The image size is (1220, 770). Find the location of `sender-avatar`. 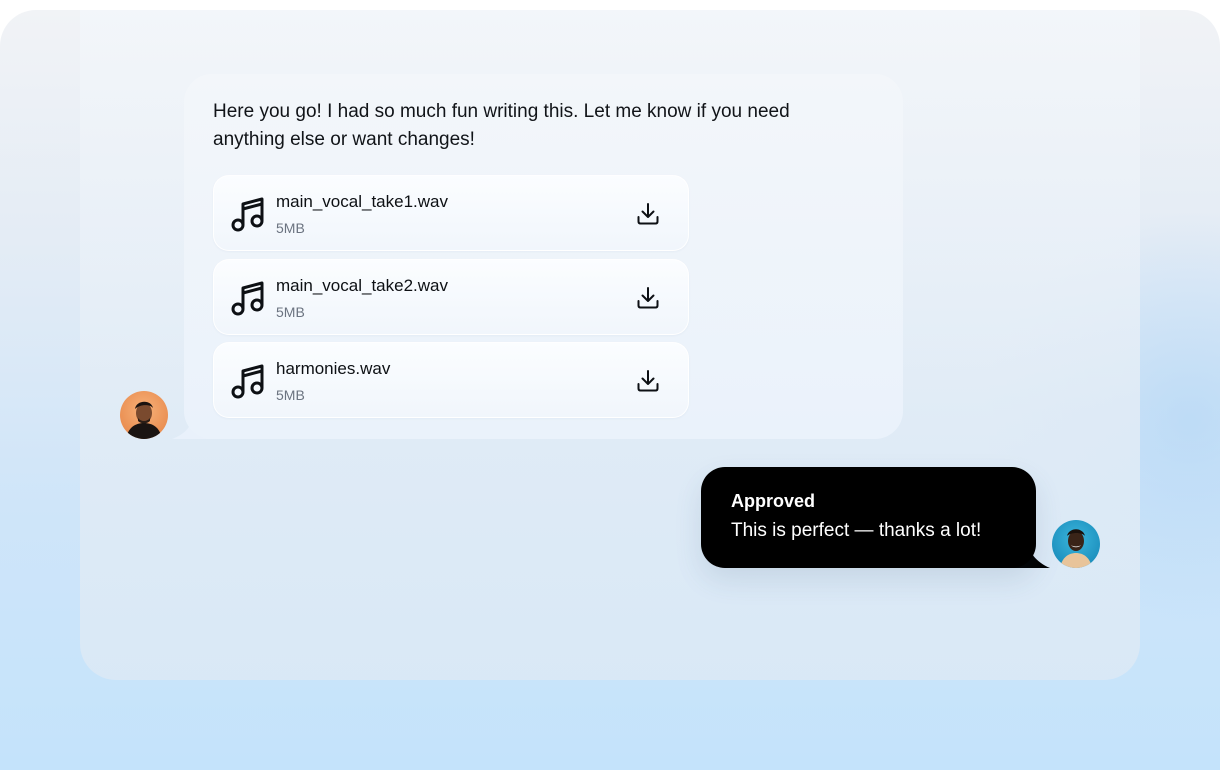

sender-avatar is located at coordinates (144, 415).